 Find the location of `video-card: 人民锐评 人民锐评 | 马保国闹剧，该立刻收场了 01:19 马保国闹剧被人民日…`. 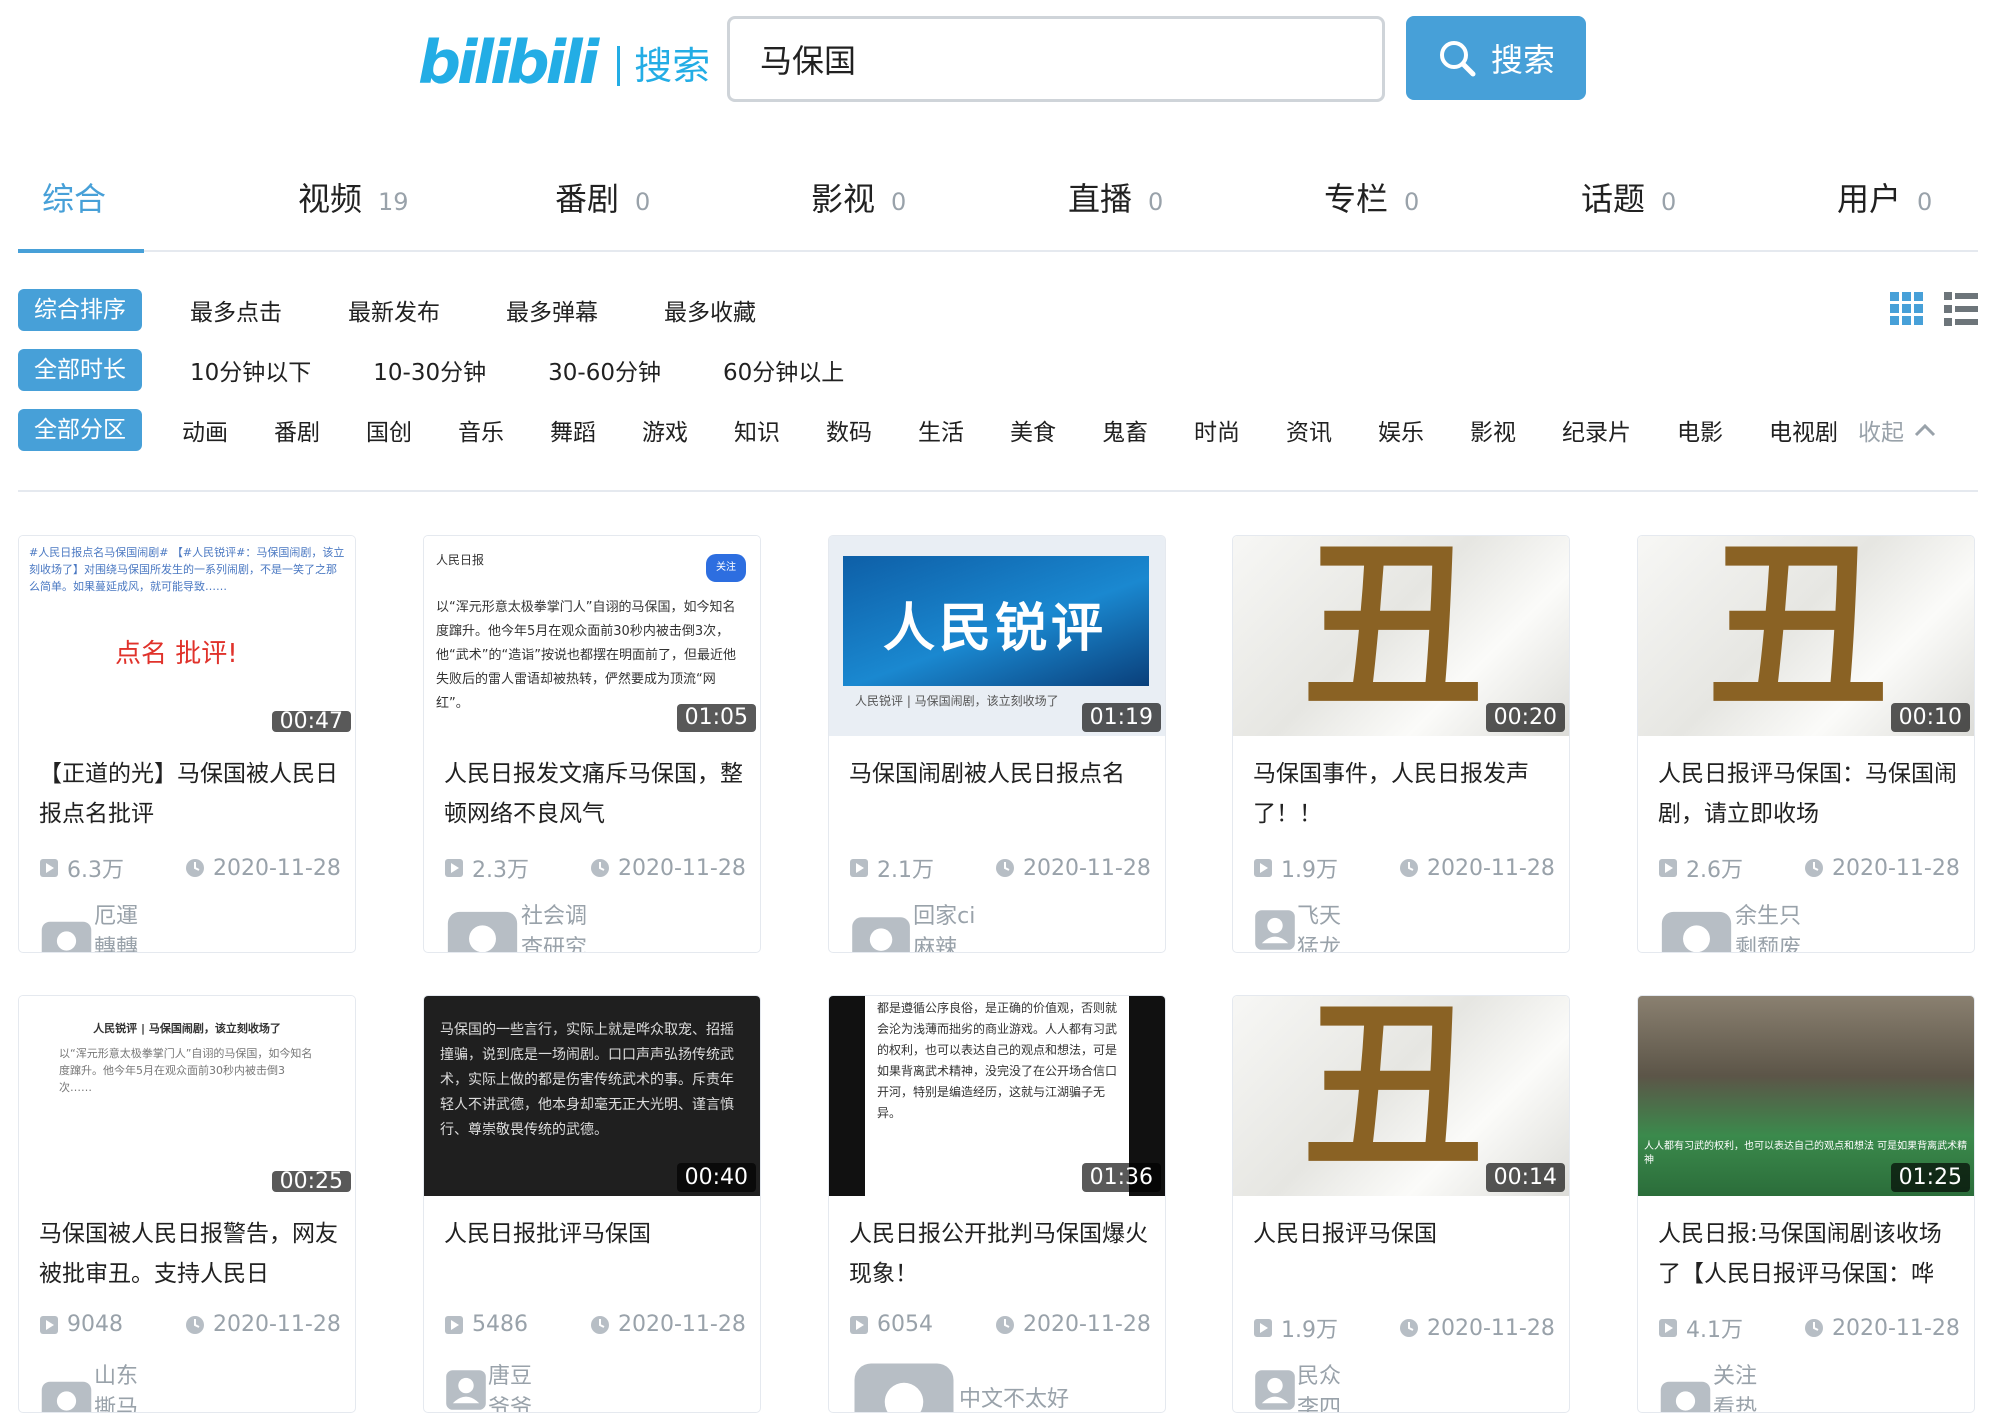

video-card: 人民锐评 人民锐评 | 马保国闹剧，该立刻收场了 01:19 马保国闹剧被人民日… is located at coordinates (997, 744).